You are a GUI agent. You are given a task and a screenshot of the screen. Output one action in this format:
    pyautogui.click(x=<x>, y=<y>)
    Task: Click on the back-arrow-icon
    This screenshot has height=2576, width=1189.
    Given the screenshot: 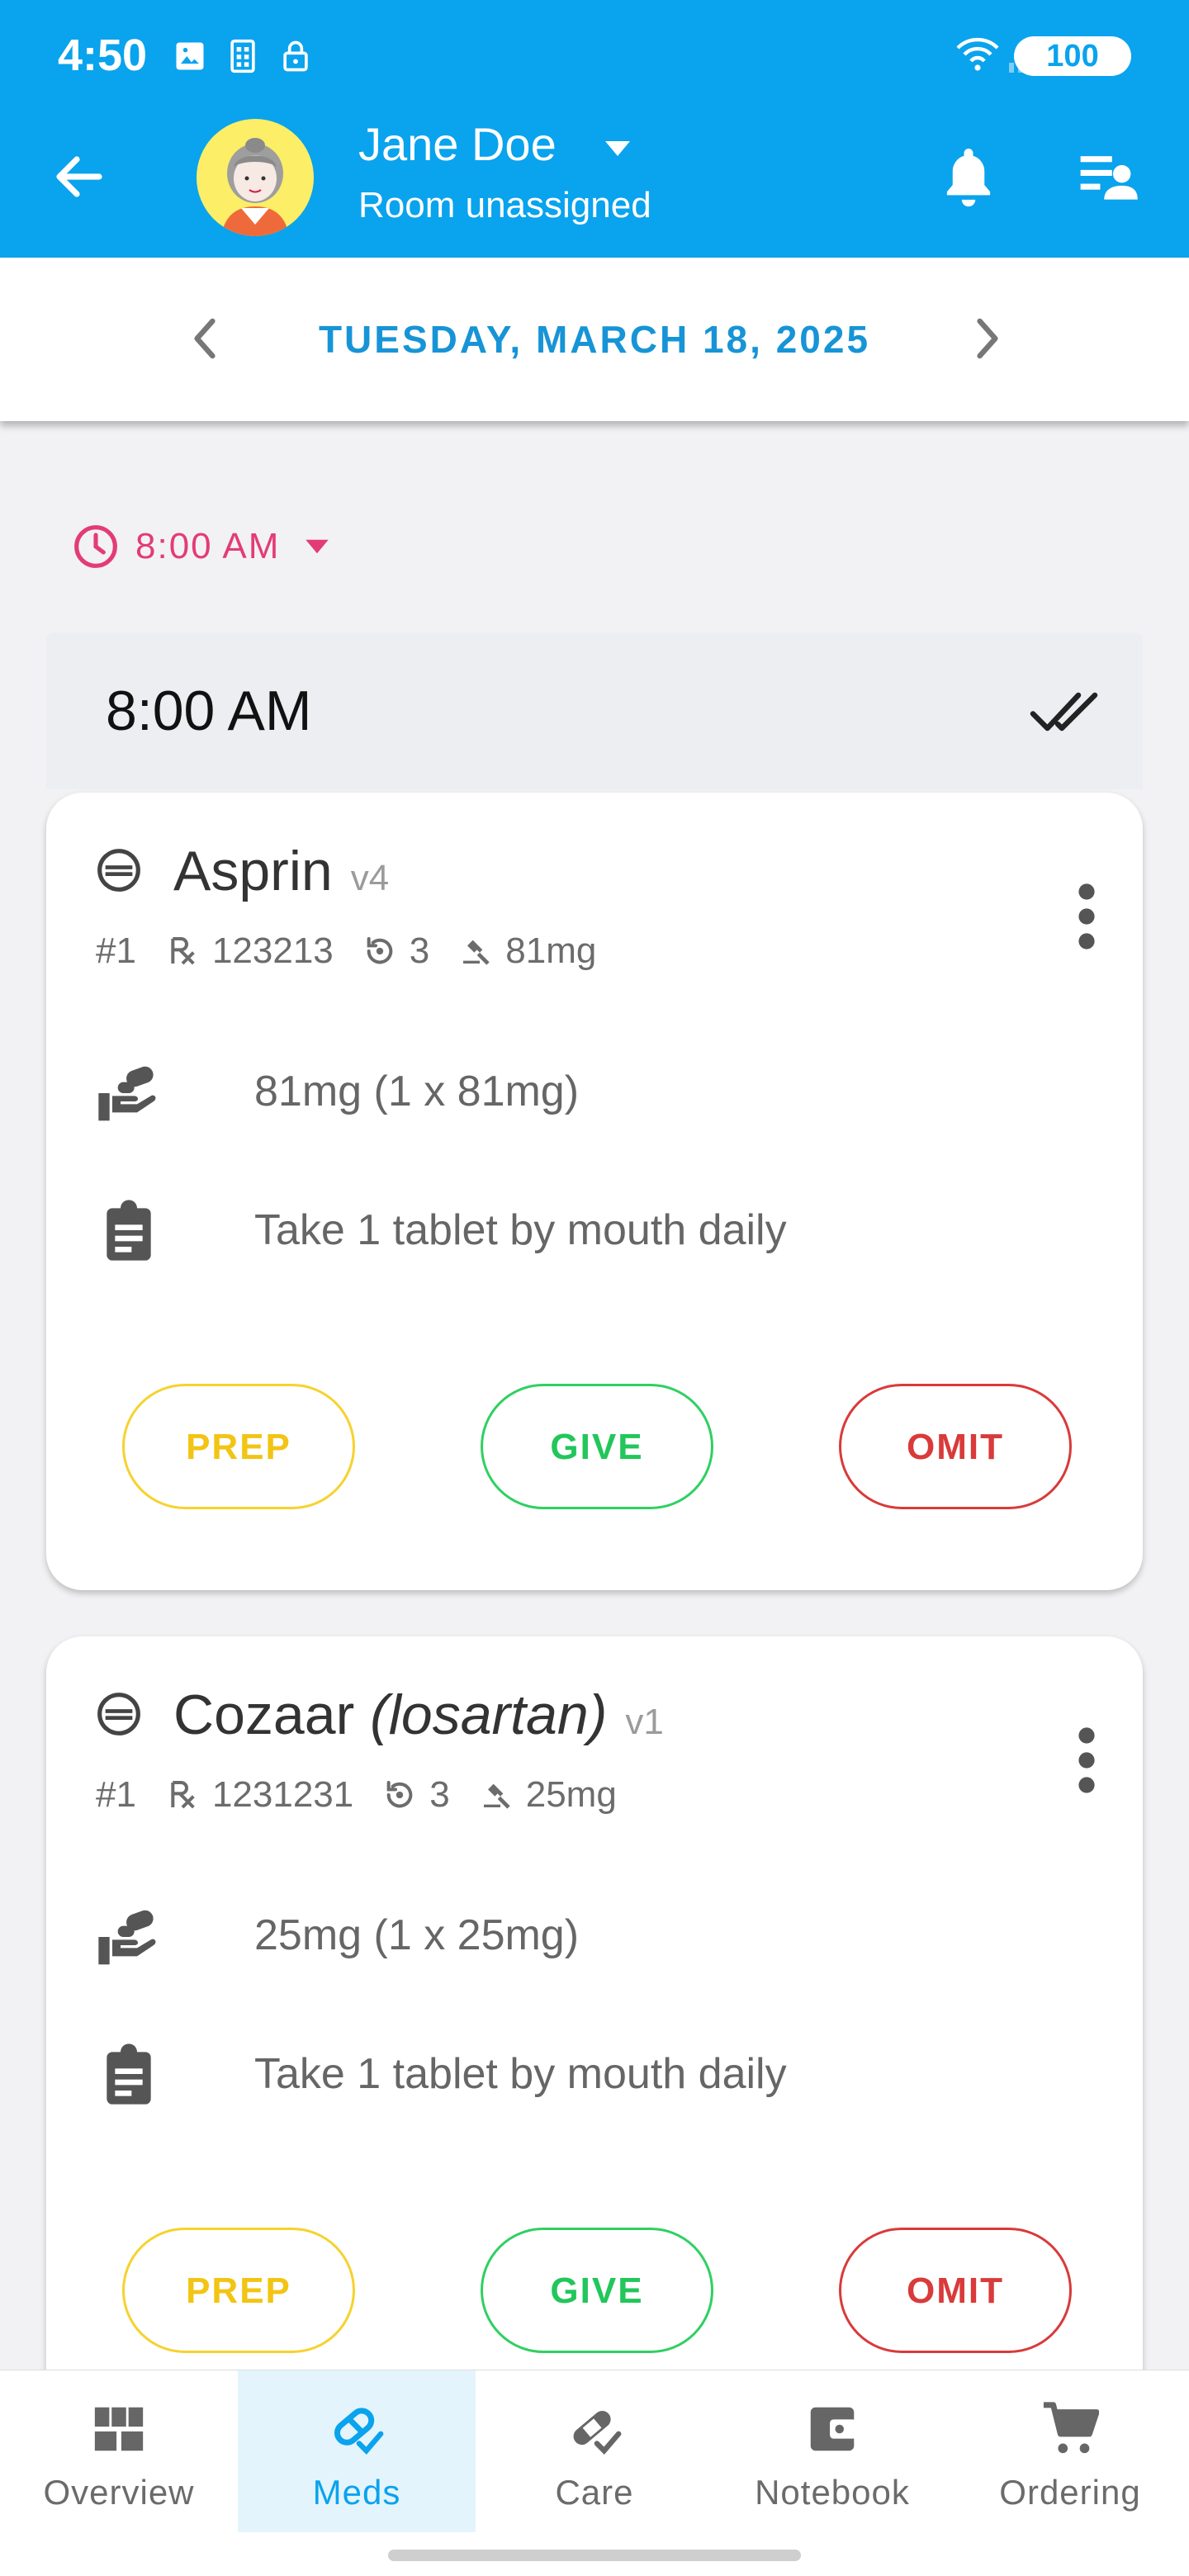 What is the action you would take?
    pyautogui.click(x=79, y=176)
    